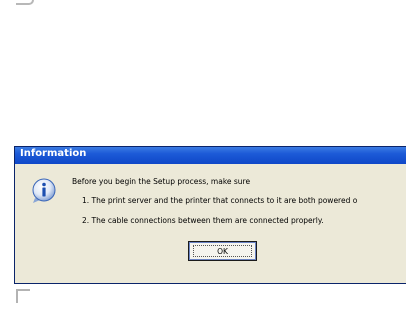 The image size is (406, 312). Describe the element at coordinates (53, 153) in the screenshot. I see `dialog-title: Information` at that location.